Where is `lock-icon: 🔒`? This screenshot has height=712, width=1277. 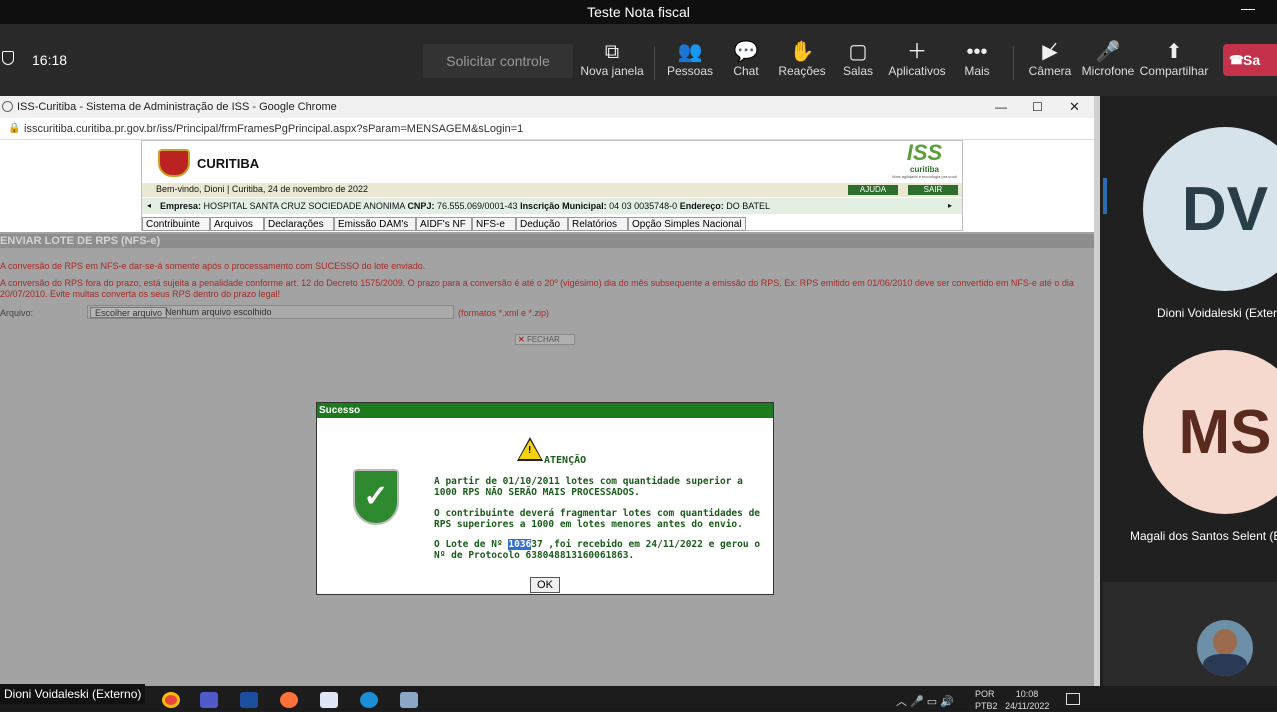
lock-icon: 🔒 is located at coordinates (14, 128).